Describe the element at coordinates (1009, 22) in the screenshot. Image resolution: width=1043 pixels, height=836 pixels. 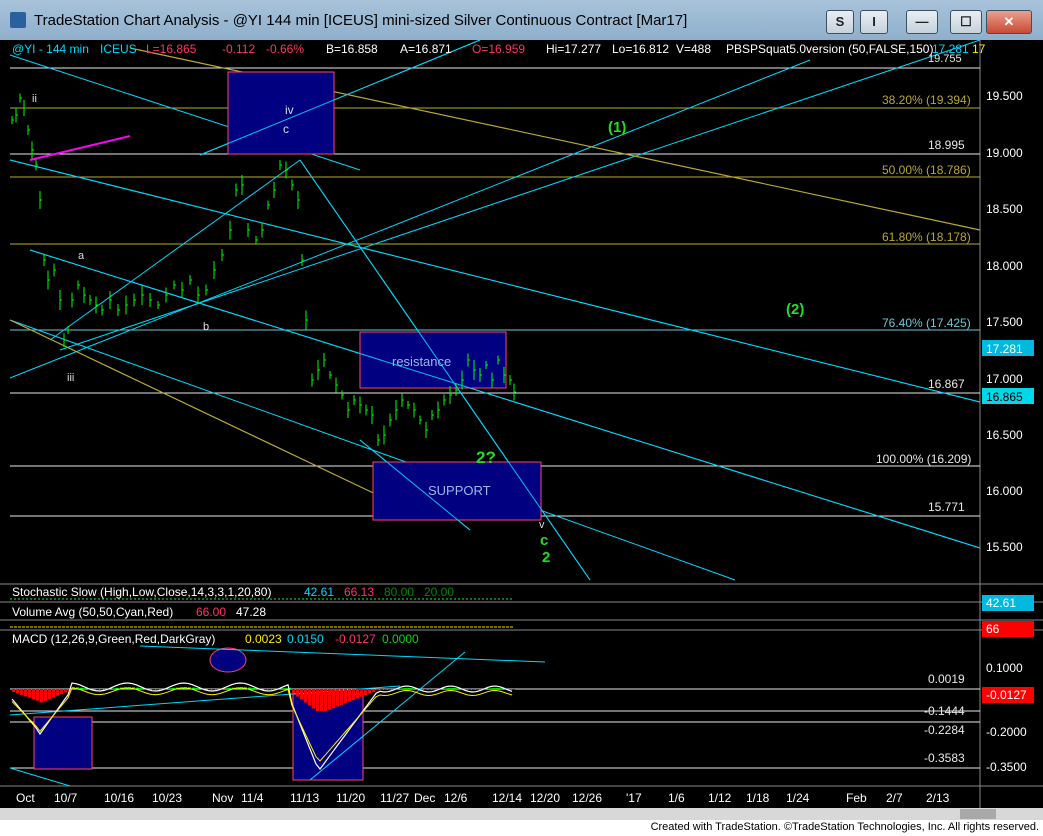
I see `close-button: ✕` at that location.